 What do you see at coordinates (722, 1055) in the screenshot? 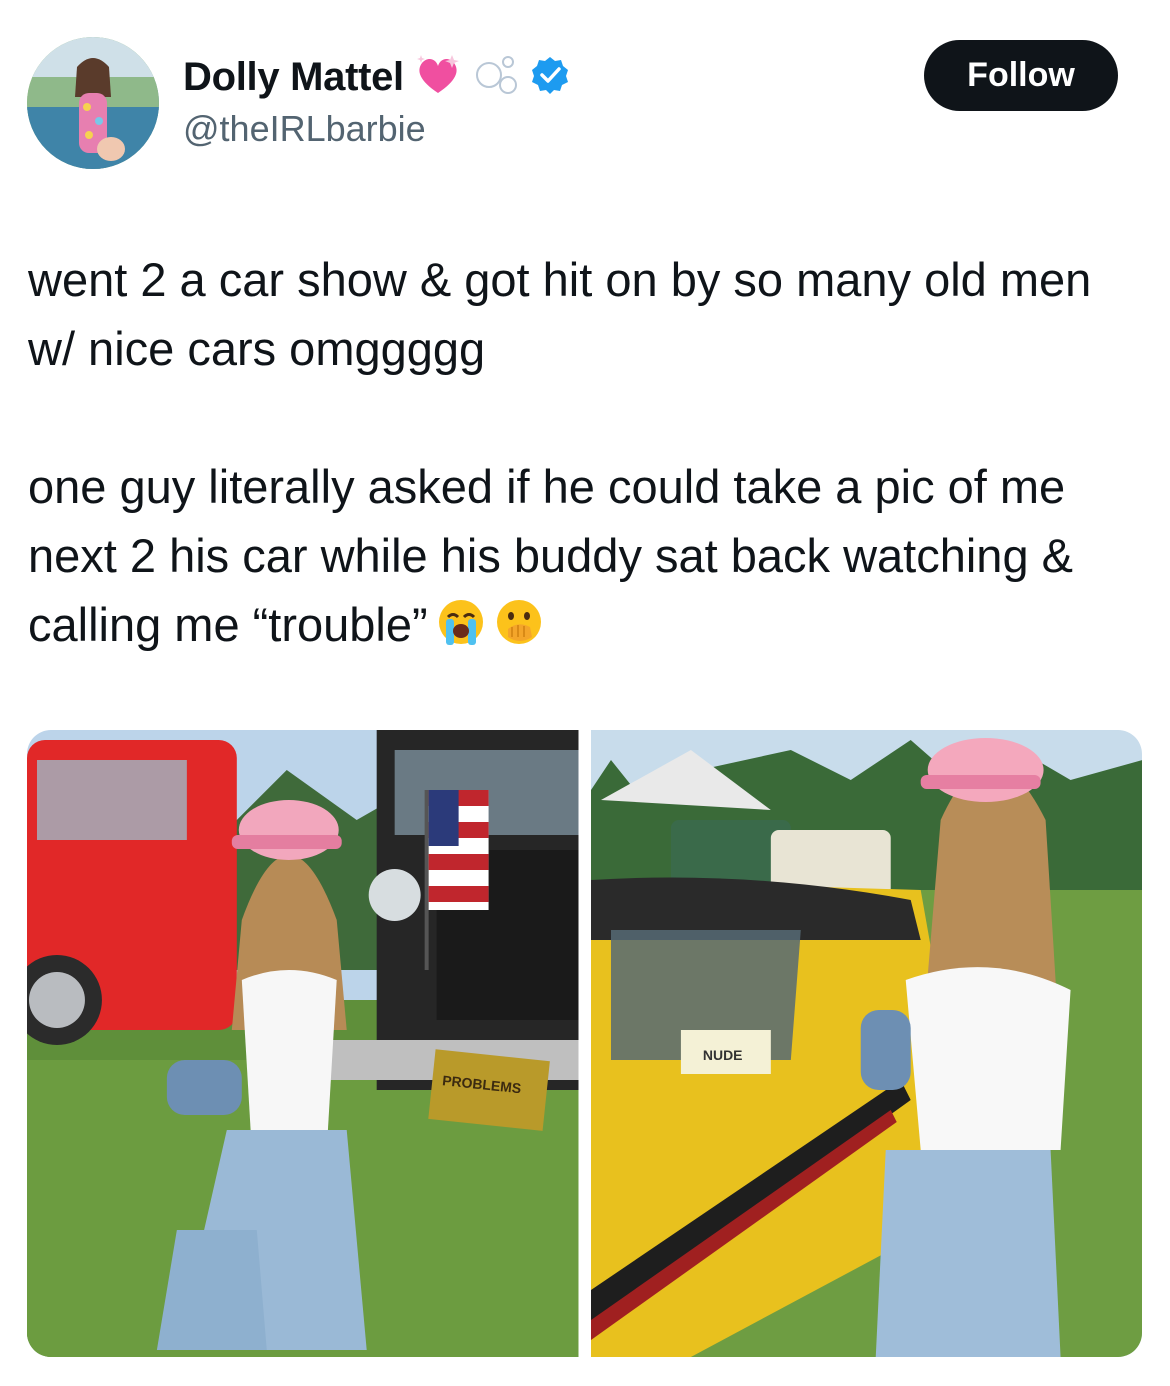
I see `sign-text: NUDE` at bounding box center [722, 1055].